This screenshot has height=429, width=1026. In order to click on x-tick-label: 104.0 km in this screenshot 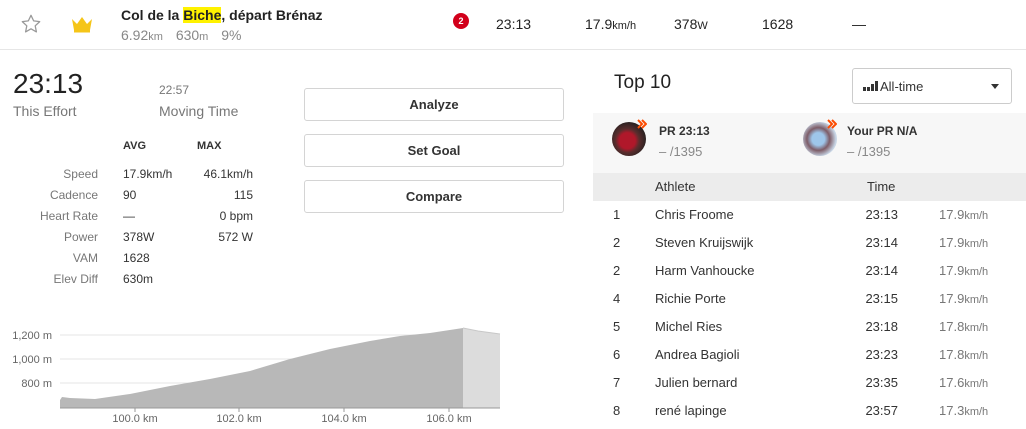, I will do `click(343, 419)`.